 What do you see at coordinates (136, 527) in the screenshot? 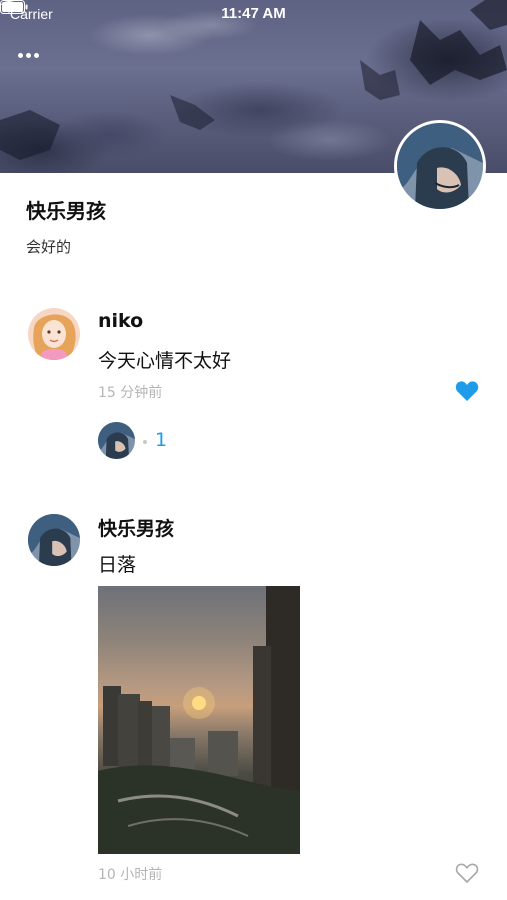
I see `post-author-name: 快乐男孩` at bounding box center [136, 527].